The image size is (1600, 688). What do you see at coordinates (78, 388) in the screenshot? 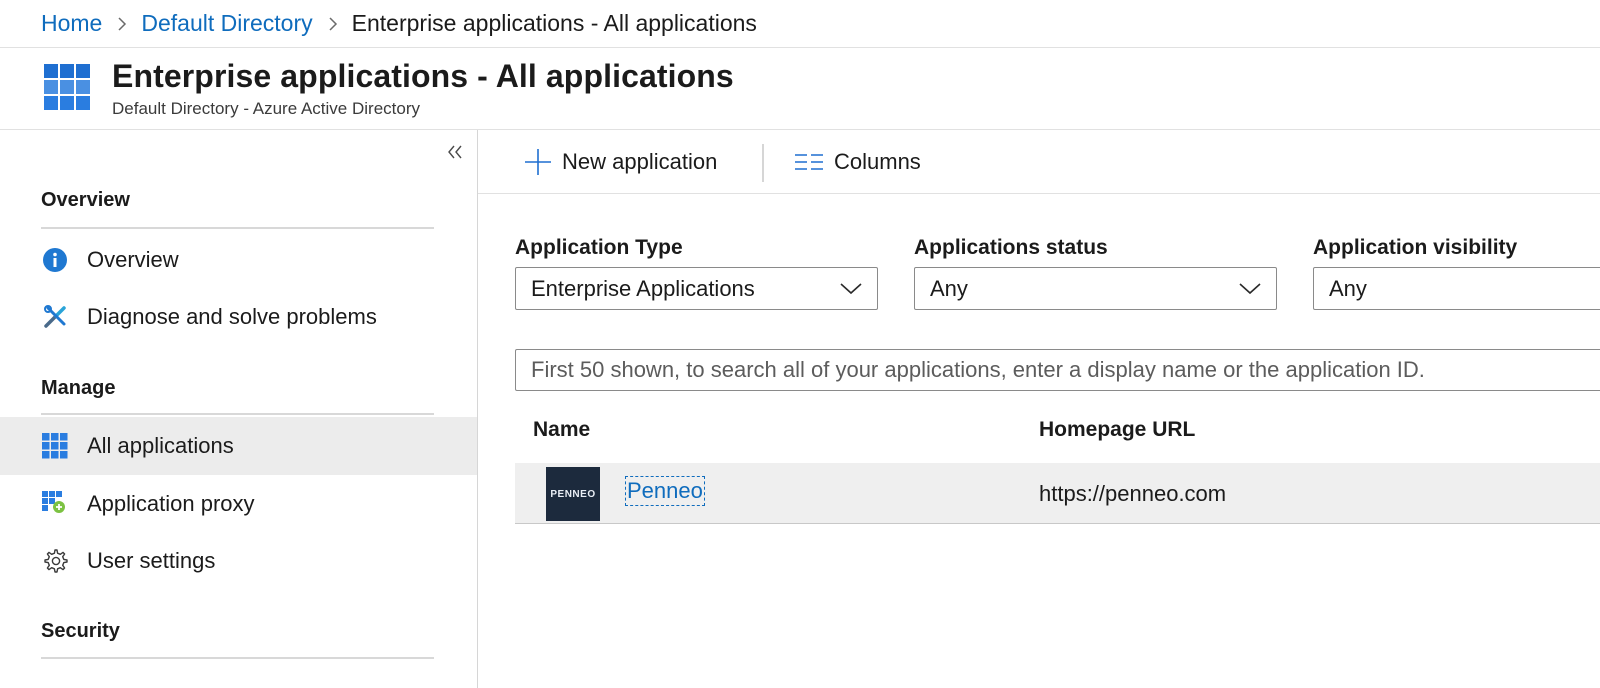
I see `section-title-manage: Manage` at bounding box center [78, 388].